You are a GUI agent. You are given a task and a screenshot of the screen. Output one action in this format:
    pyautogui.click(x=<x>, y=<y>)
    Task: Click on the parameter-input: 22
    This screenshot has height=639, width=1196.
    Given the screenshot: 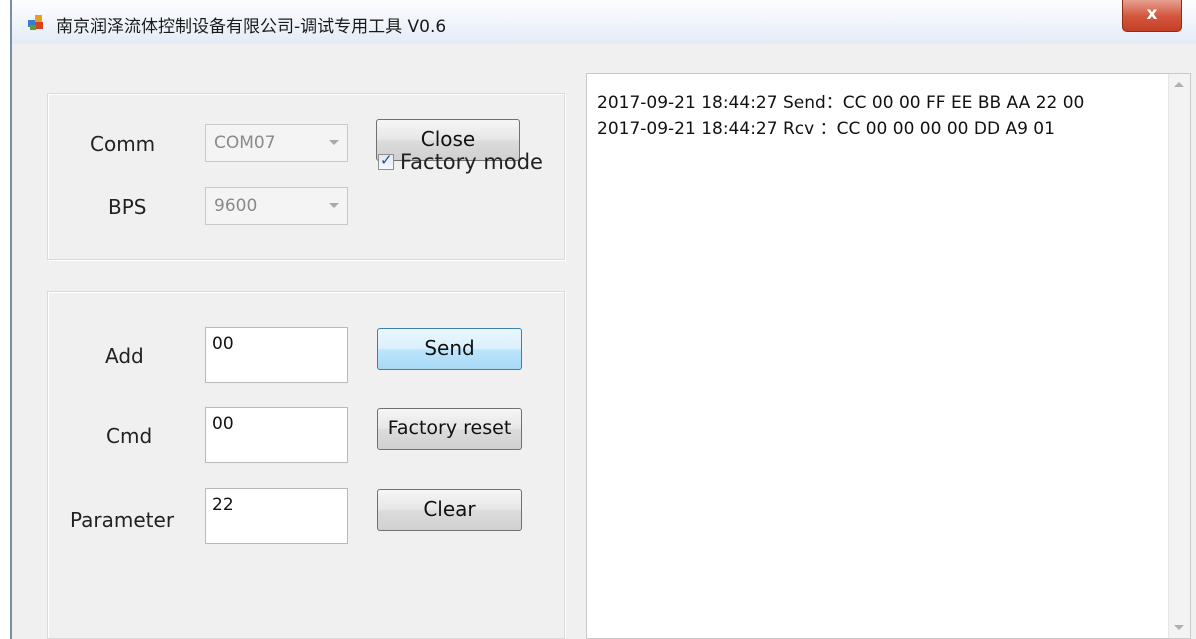 What is the action you would take?
    pyautogui.click(x=276, y=516)
    